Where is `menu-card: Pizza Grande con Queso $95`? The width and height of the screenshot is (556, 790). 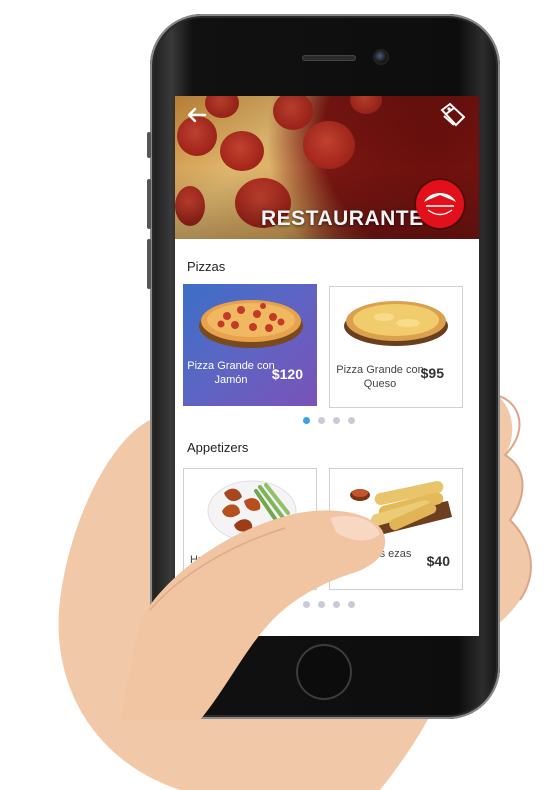 menu-card: Pizza Grande con Queso $95 is located at coordinates (396, 347).